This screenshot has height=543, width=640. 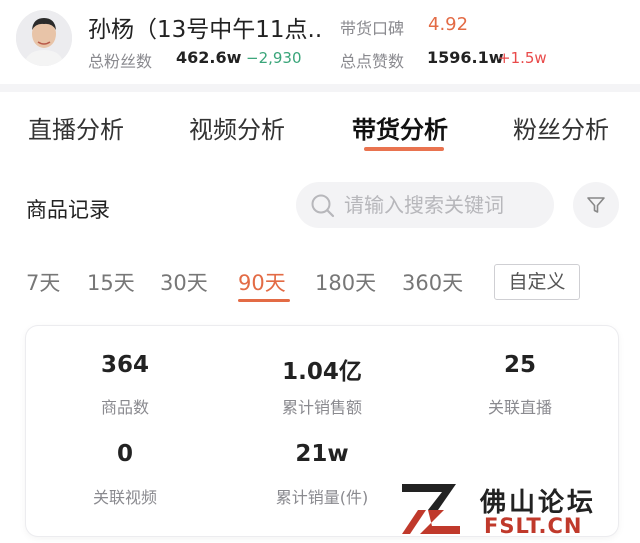 What do you see at coordinates (345, 282) in the screenshot?
I see `range-180-days: 180天` at bounding box center [345, 282].